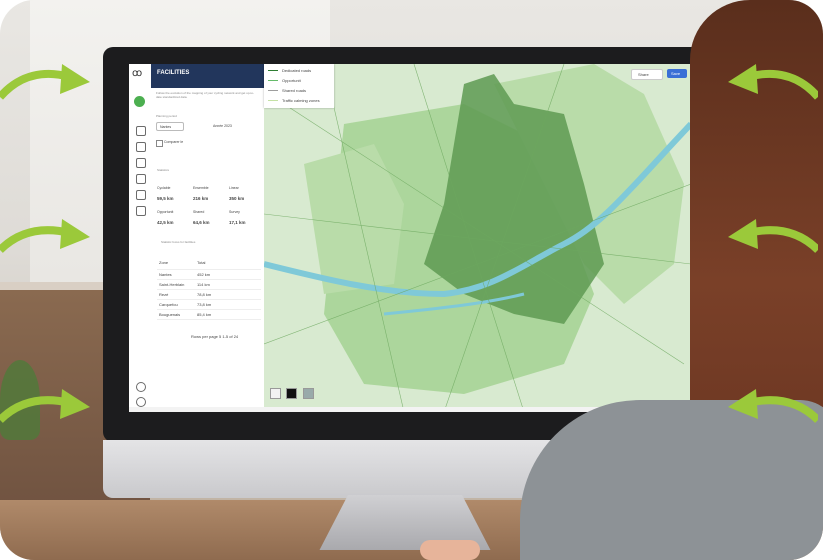 This screenshot has width=823, height=560. I want to click on users-icon, so click(141, 163).